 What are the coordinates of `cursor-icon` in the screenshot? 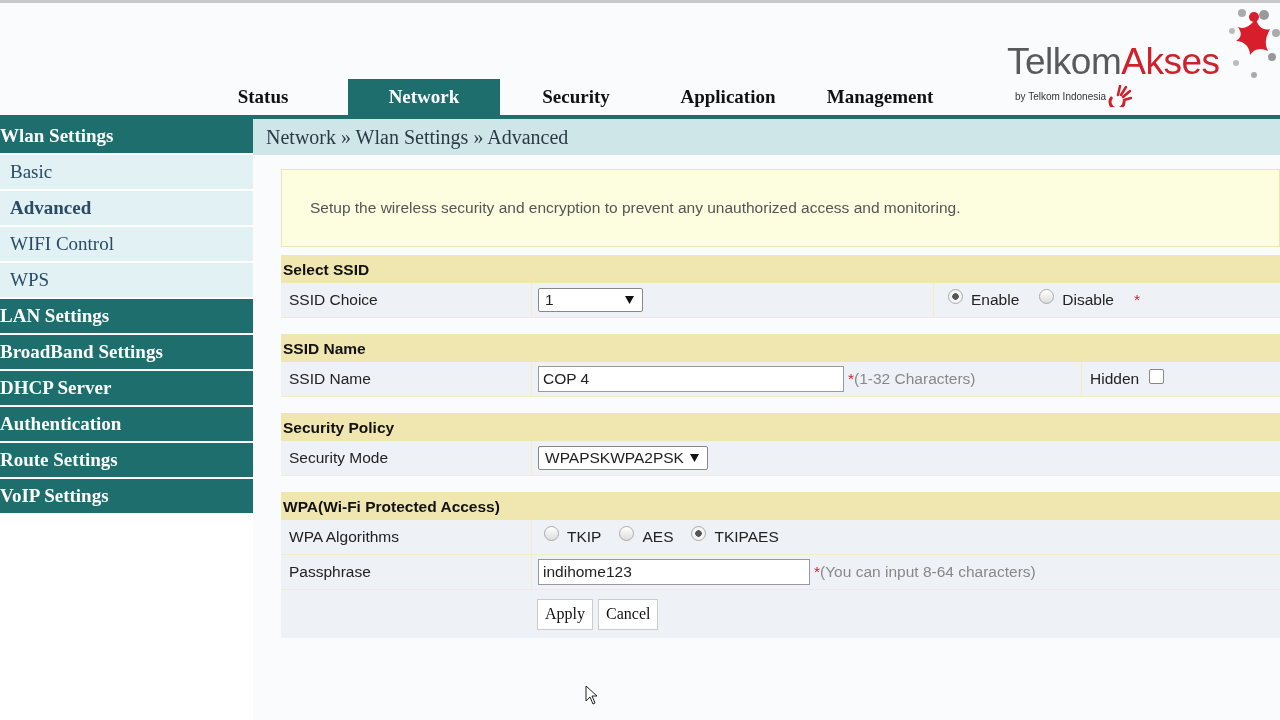 It's located at (592, 695).